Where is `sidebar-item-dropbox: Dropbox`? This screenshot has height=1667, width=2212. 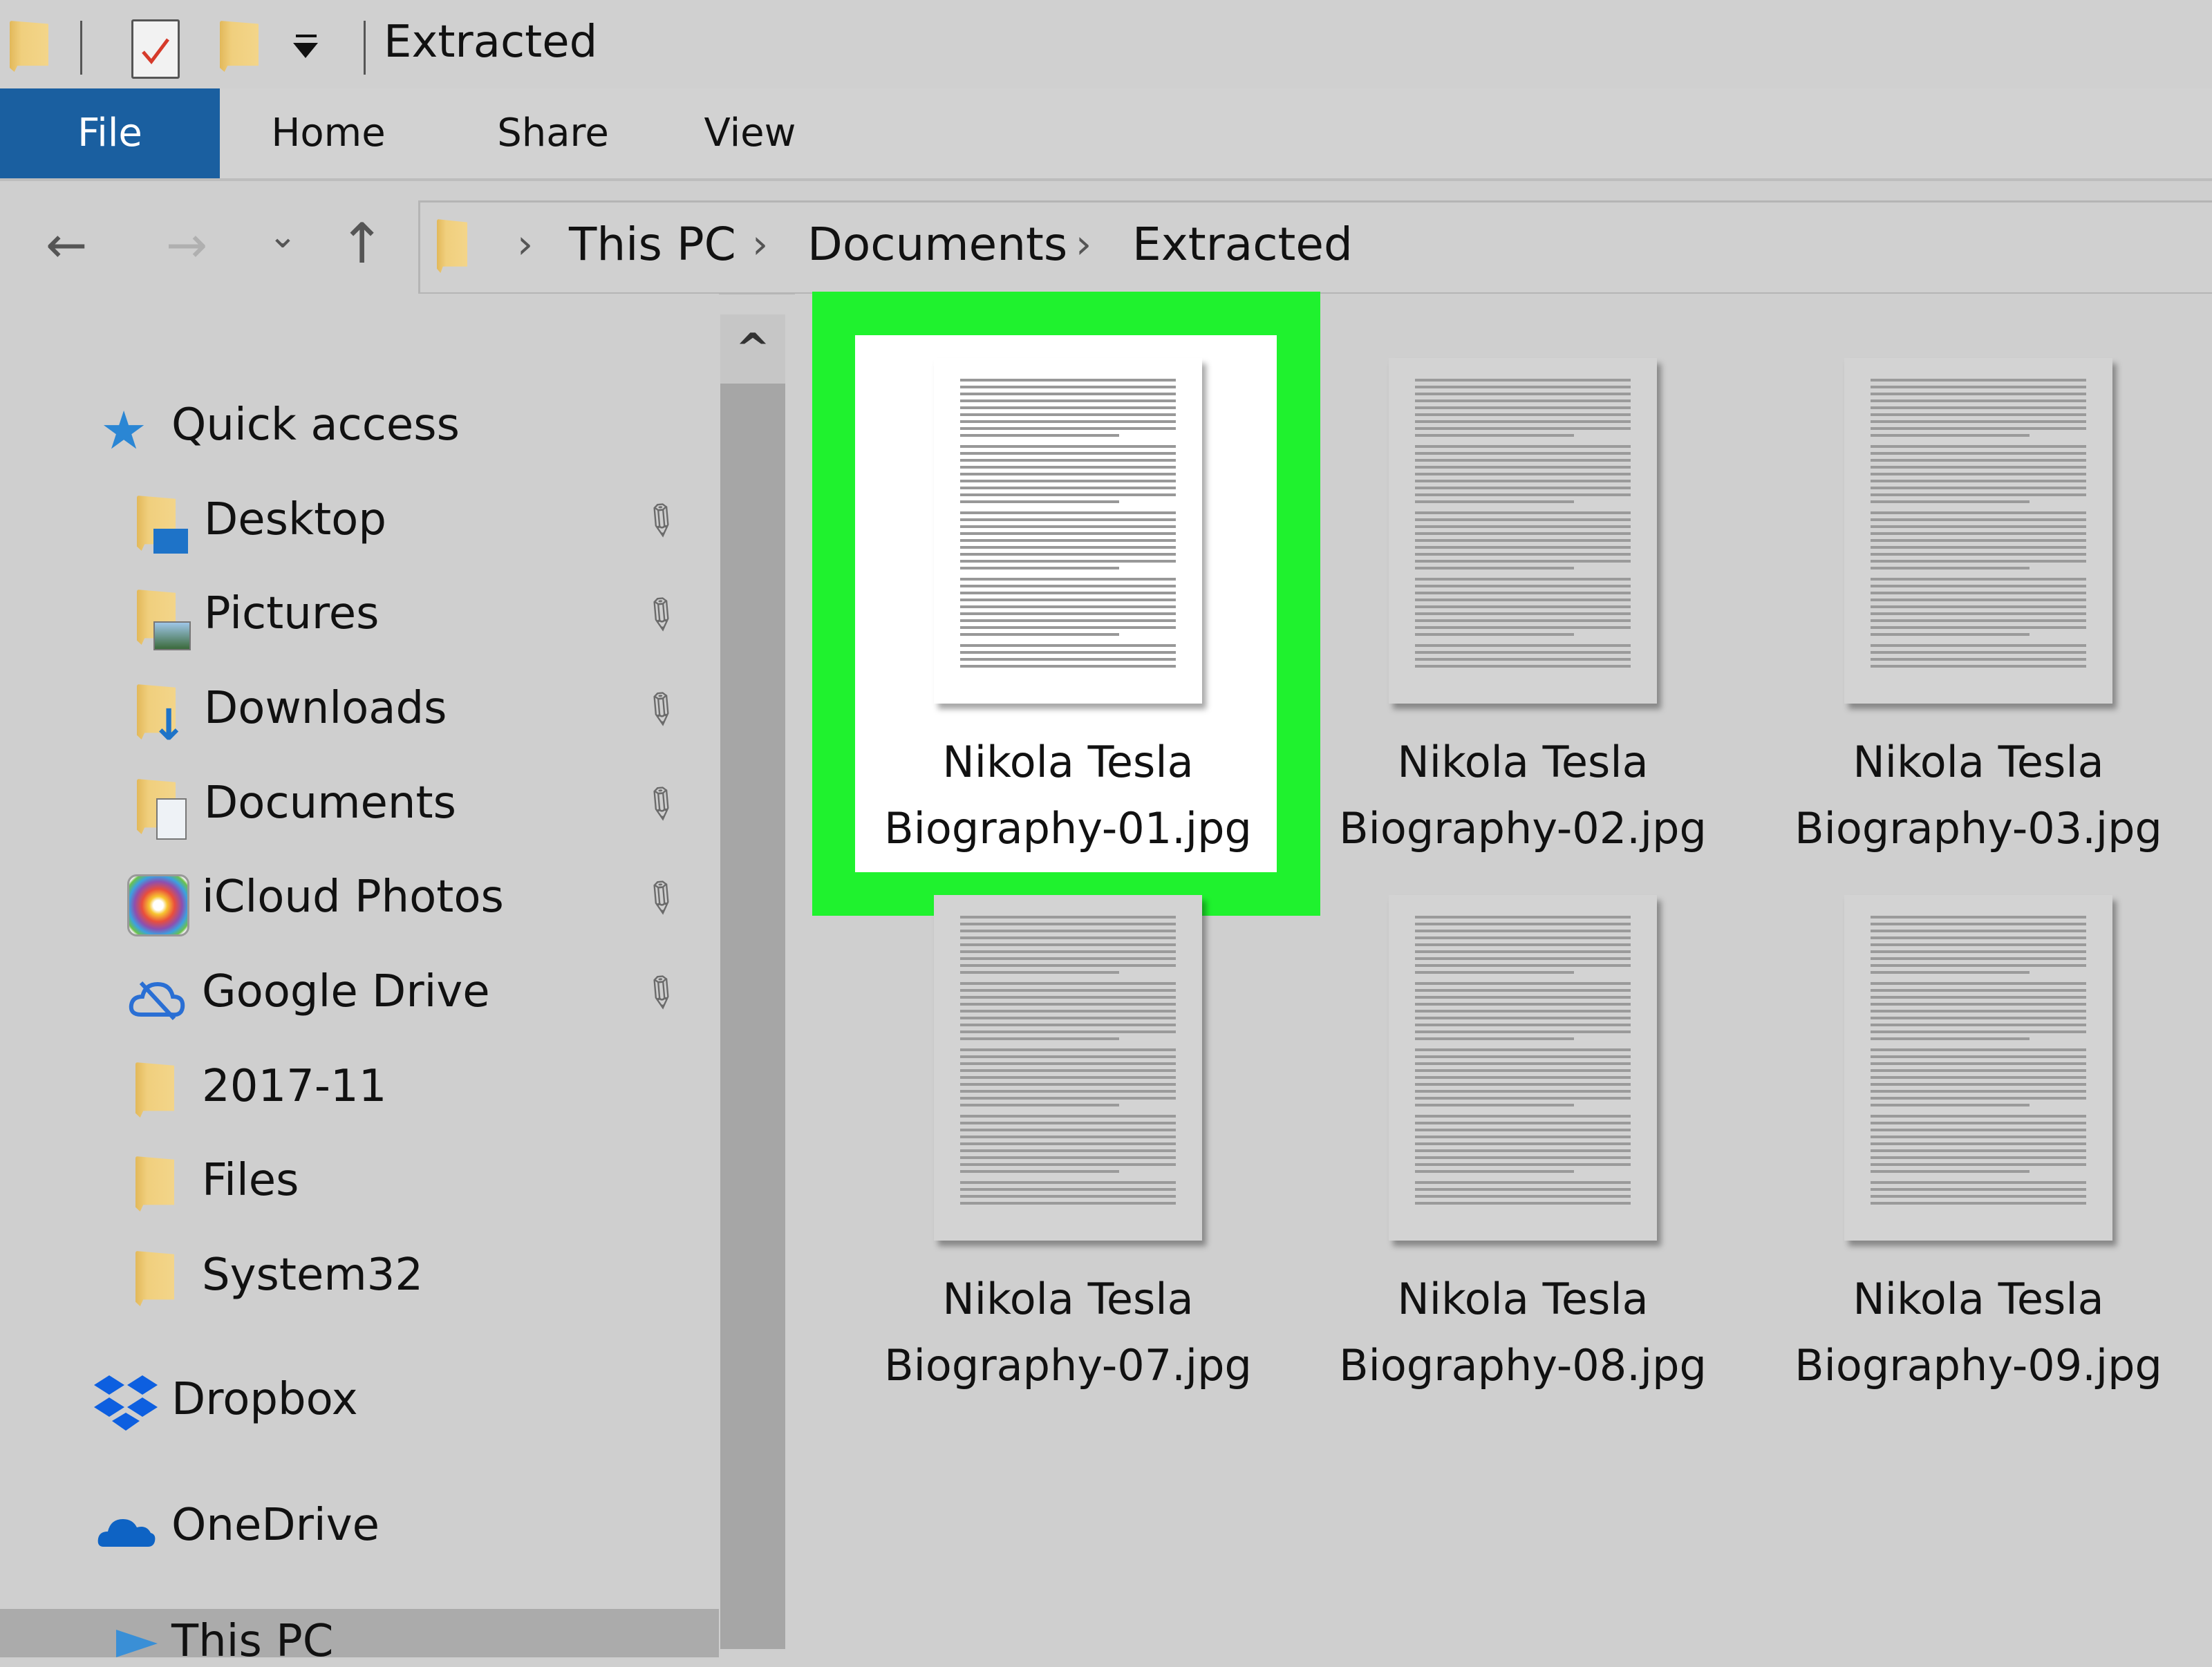
sidebar-item-dropbox: Dropbox is located at coordinates (359, 1403).